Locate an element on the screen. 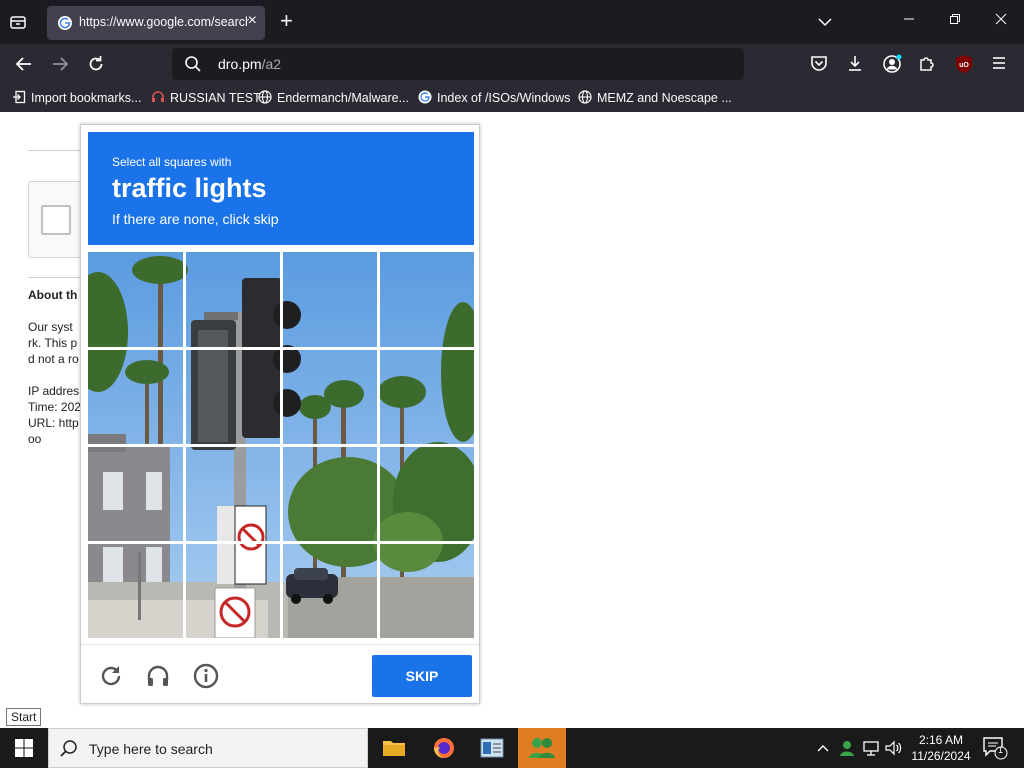 This screenshot has height=773, width=1024. page-text-line: d not a ro is located at coordinates (53, 359).